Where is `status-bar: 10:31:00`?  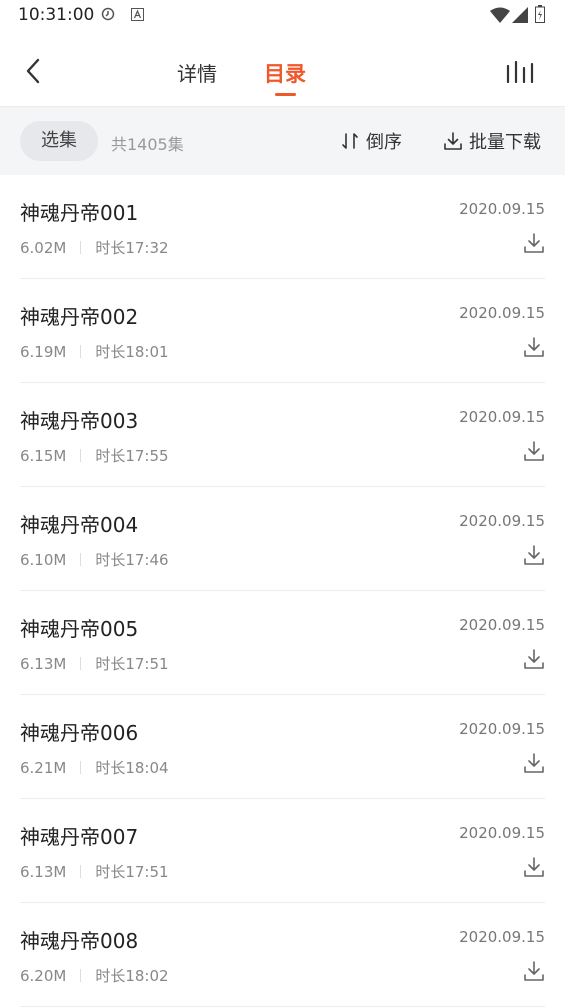
status-bar: 10:31:00 is located at coordinates (282, 16).